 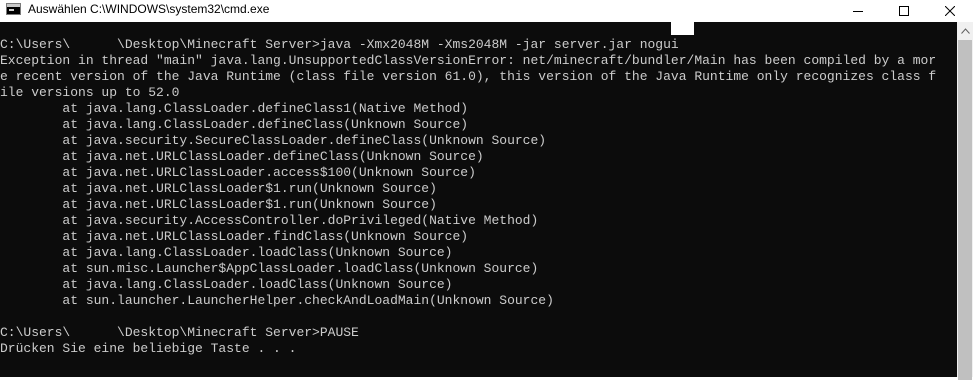 I want to click on close-icon, so click(x=950, y=11).